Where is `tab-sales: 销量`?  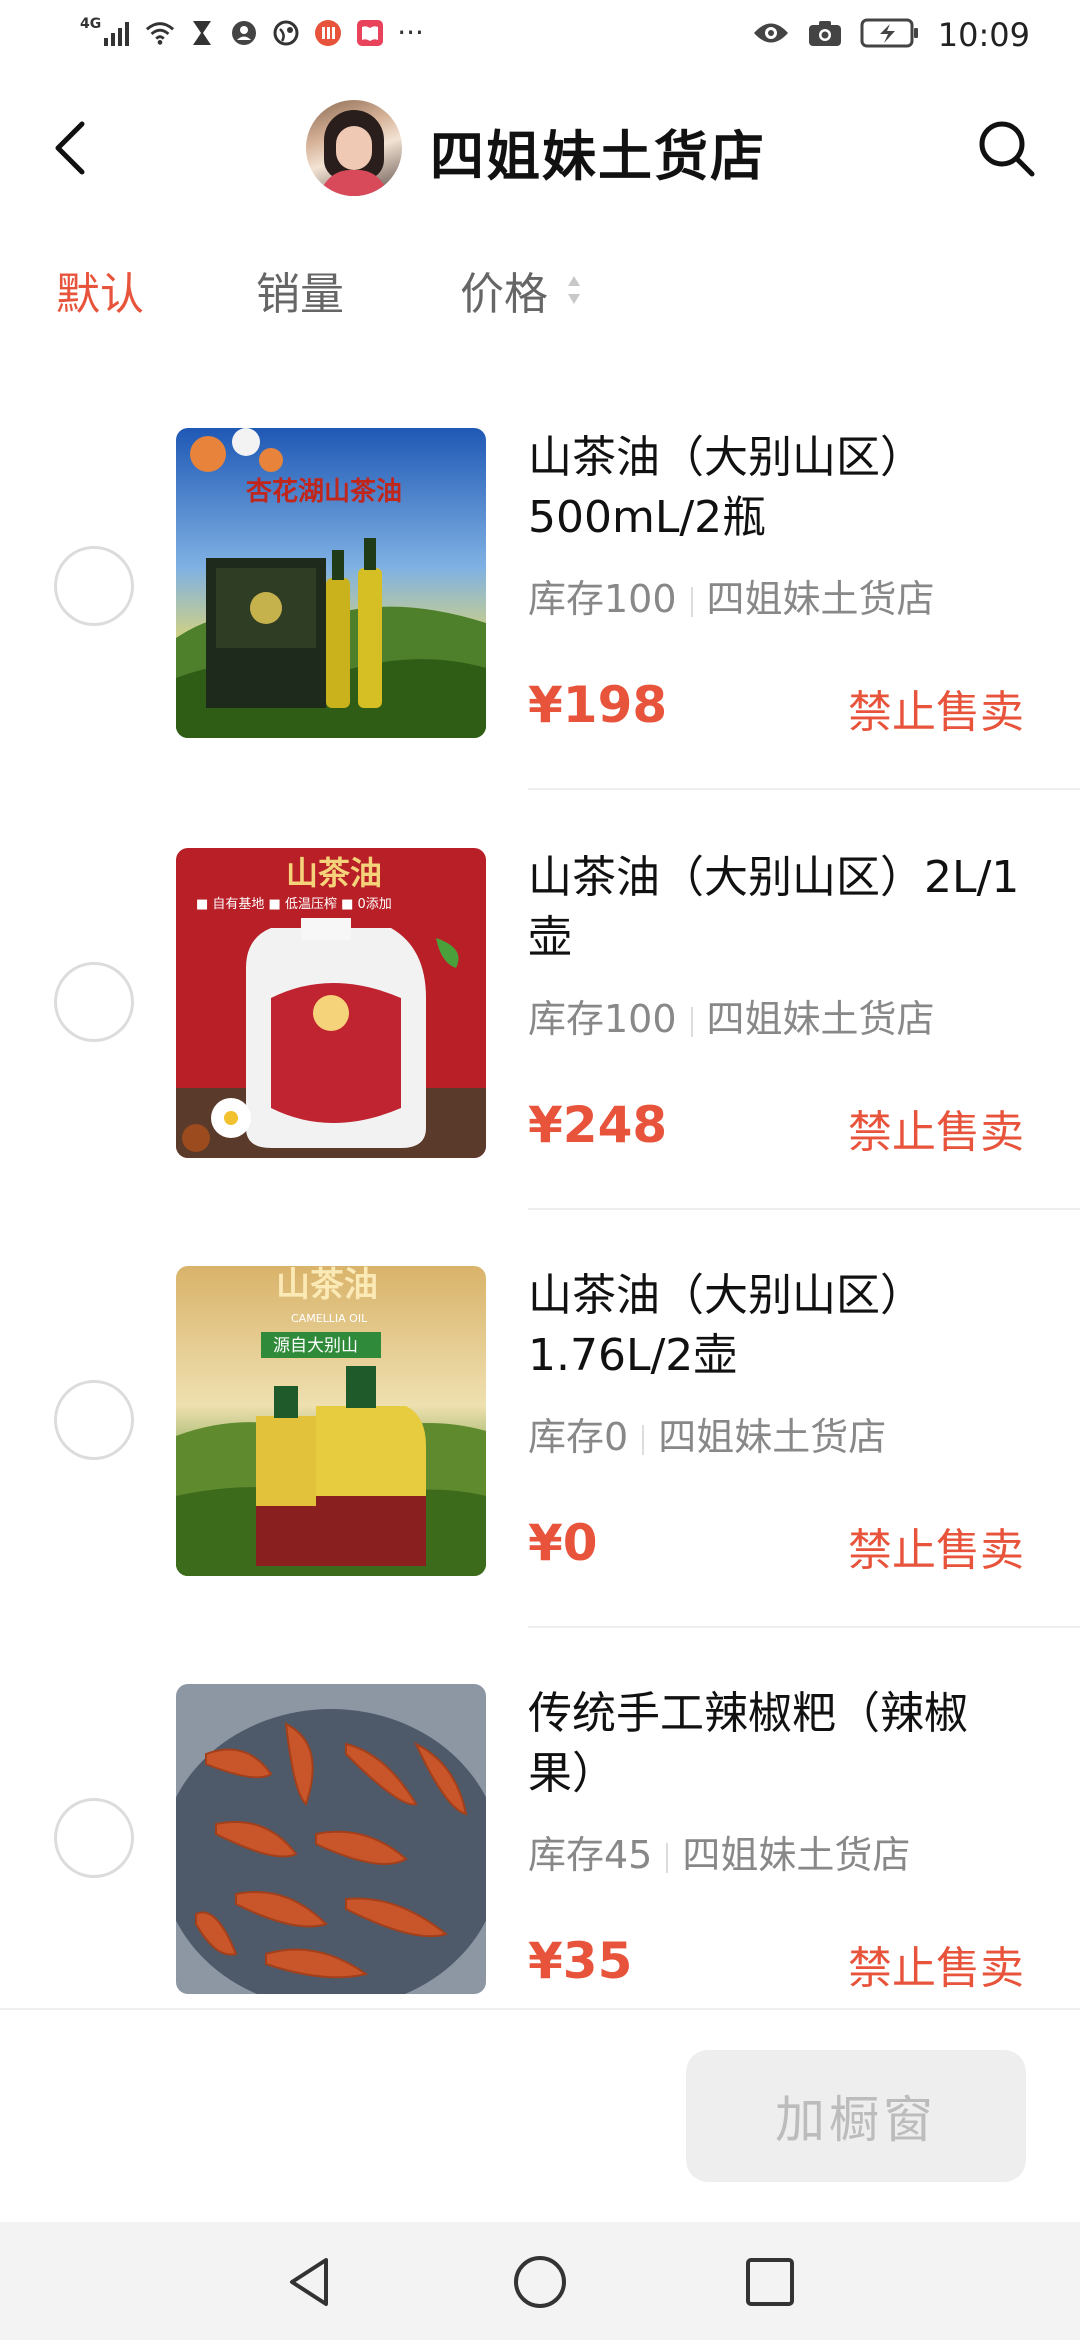
tab-sales: 销量 is located at coordinates (300, 290).